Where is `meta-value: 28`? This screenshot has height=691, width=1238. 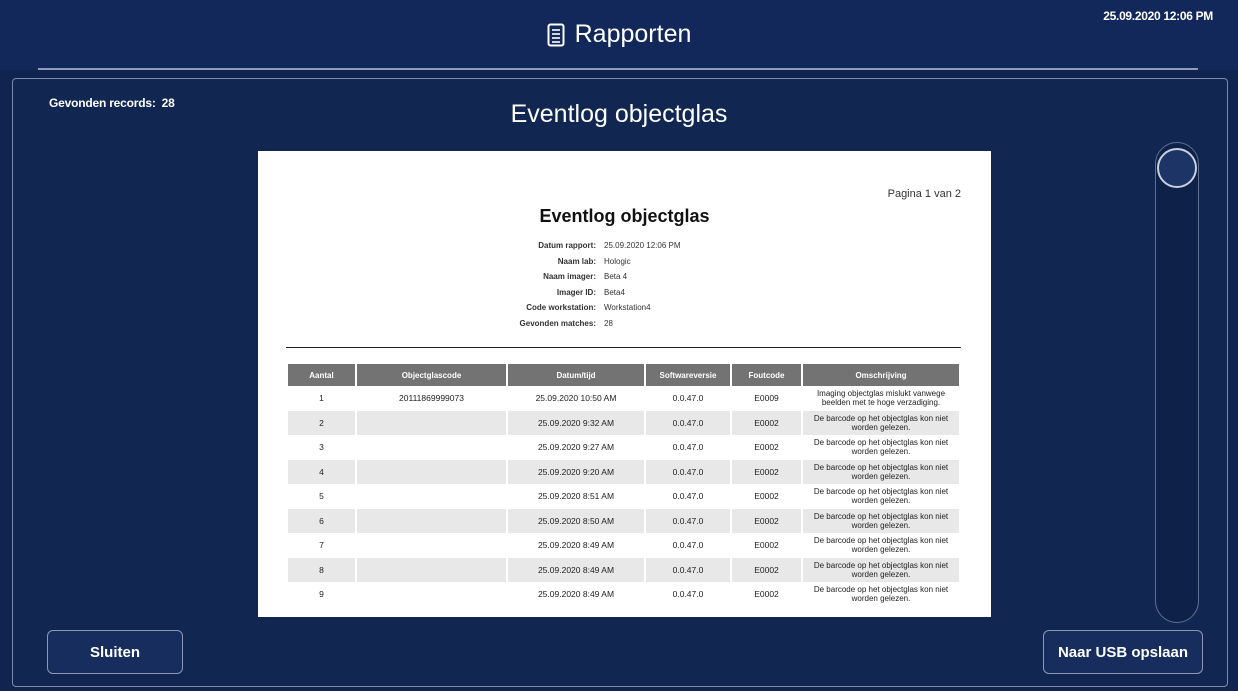 meta-value: 28 is located at coordinates (608, 323).